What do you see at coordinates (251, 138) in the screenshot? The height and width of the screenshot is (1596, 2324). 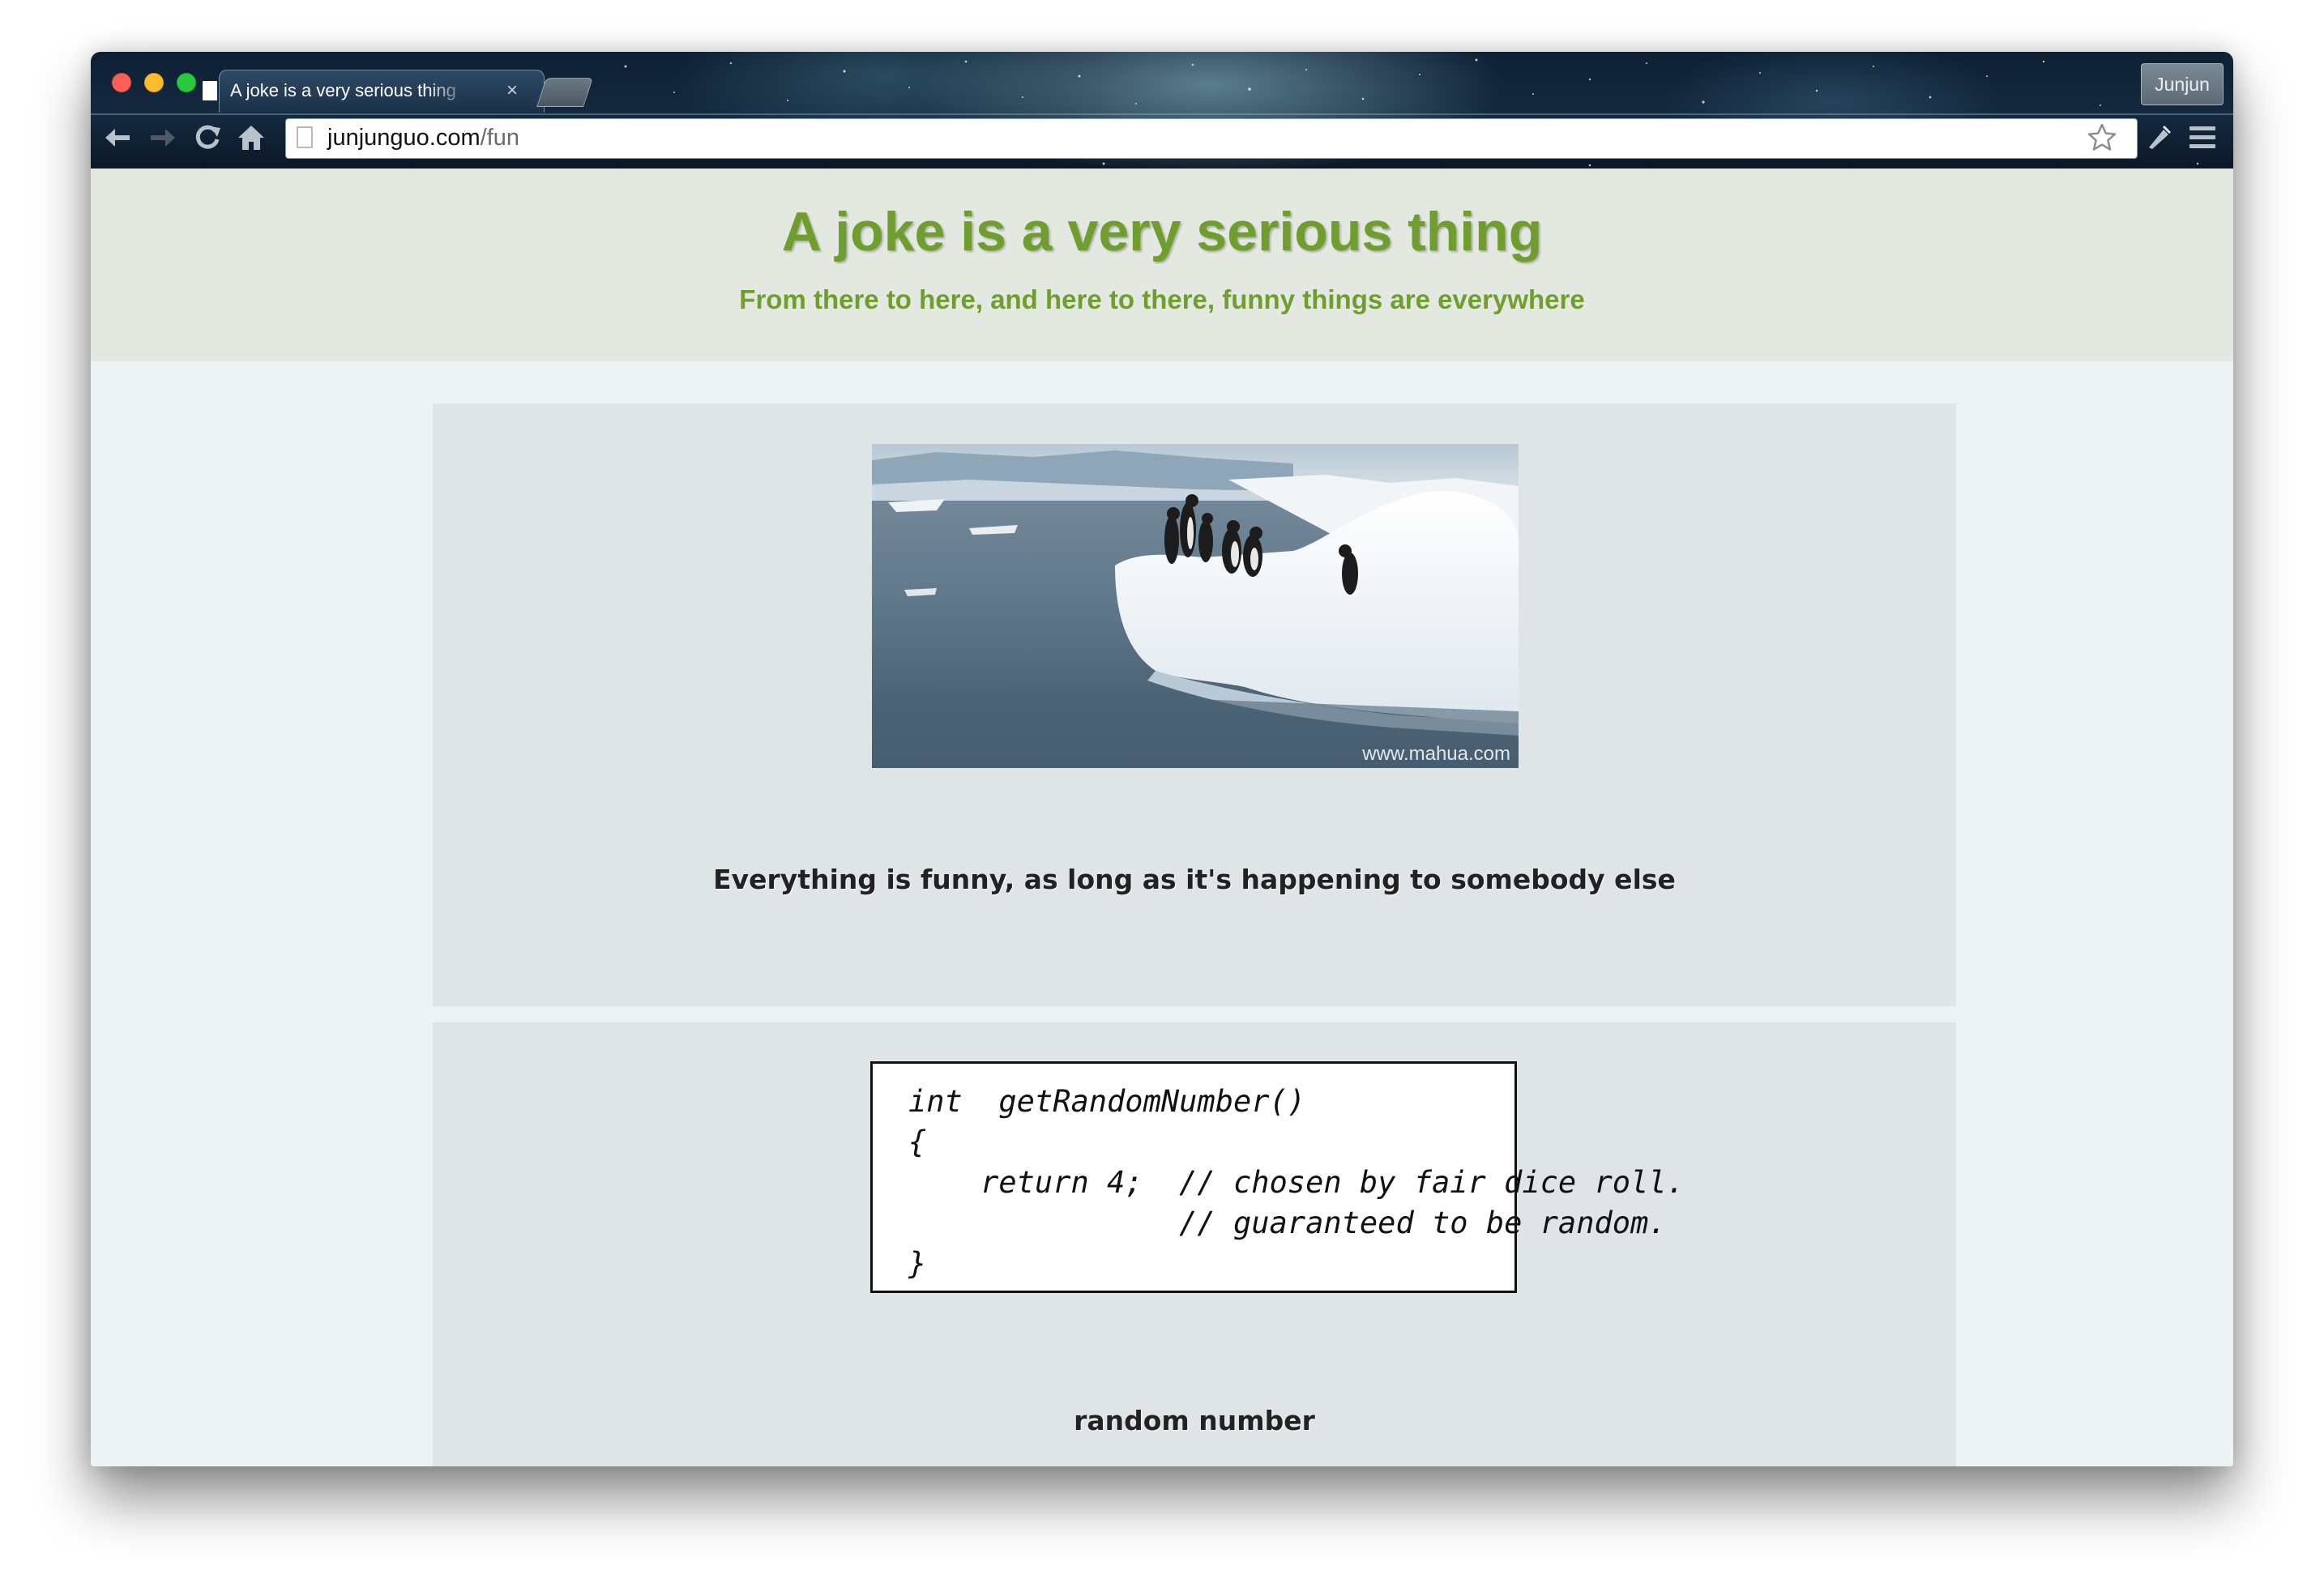 I see `home-icon` at bounding box center [251, 138].